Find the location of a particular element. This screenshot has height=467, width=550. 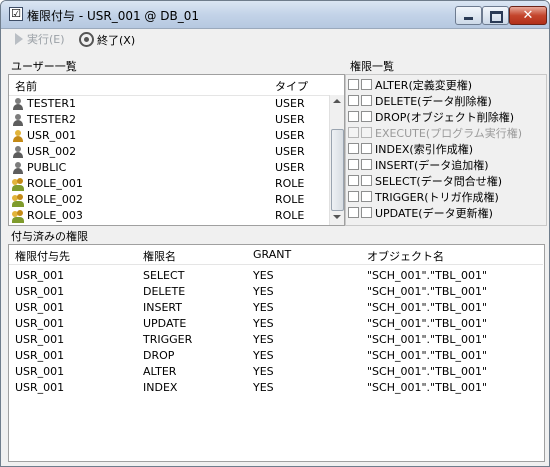

privilege-cell: UPDATE is located at coordinates (165, 323).